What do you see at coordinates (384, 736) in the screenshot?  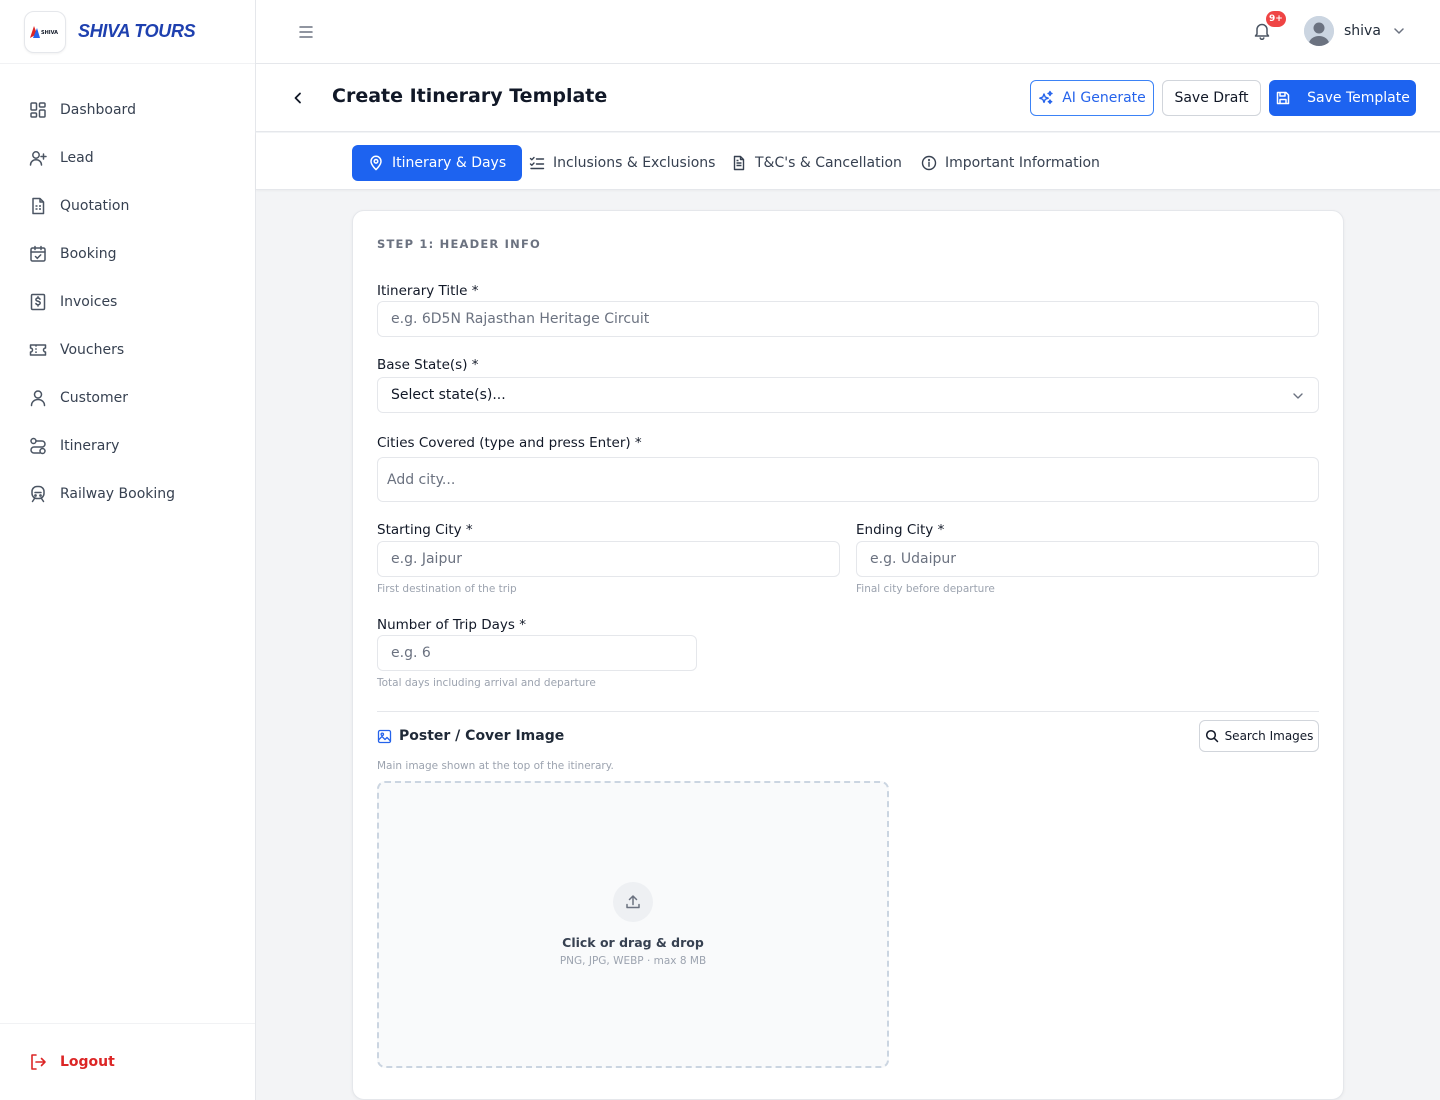 I see `image-icon` at bounding box center [384, 736].